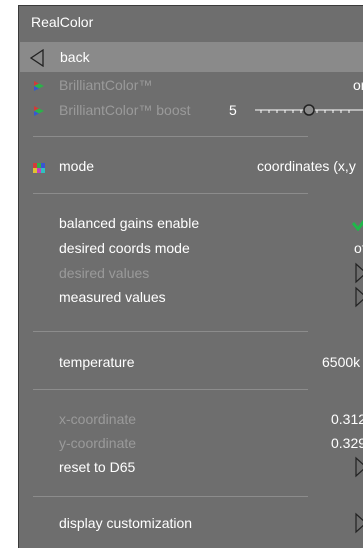 This screenshot has width=363, height=548. What do you see at coordinates (191, 166) in the screenshot?
I see `mode-row: mode coordinates (x,y` at bounding box center [191, 166].